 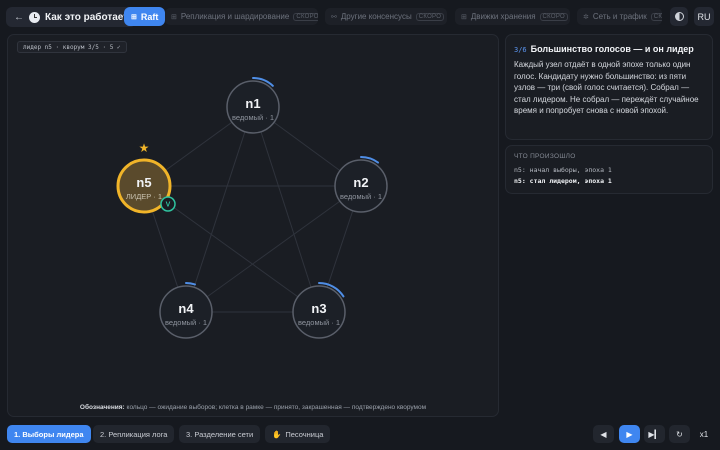 What do you see at coordinates (304, 434) in the screenshot?
I see `scenario-label: Песочница` at bounding box center [304, 434].